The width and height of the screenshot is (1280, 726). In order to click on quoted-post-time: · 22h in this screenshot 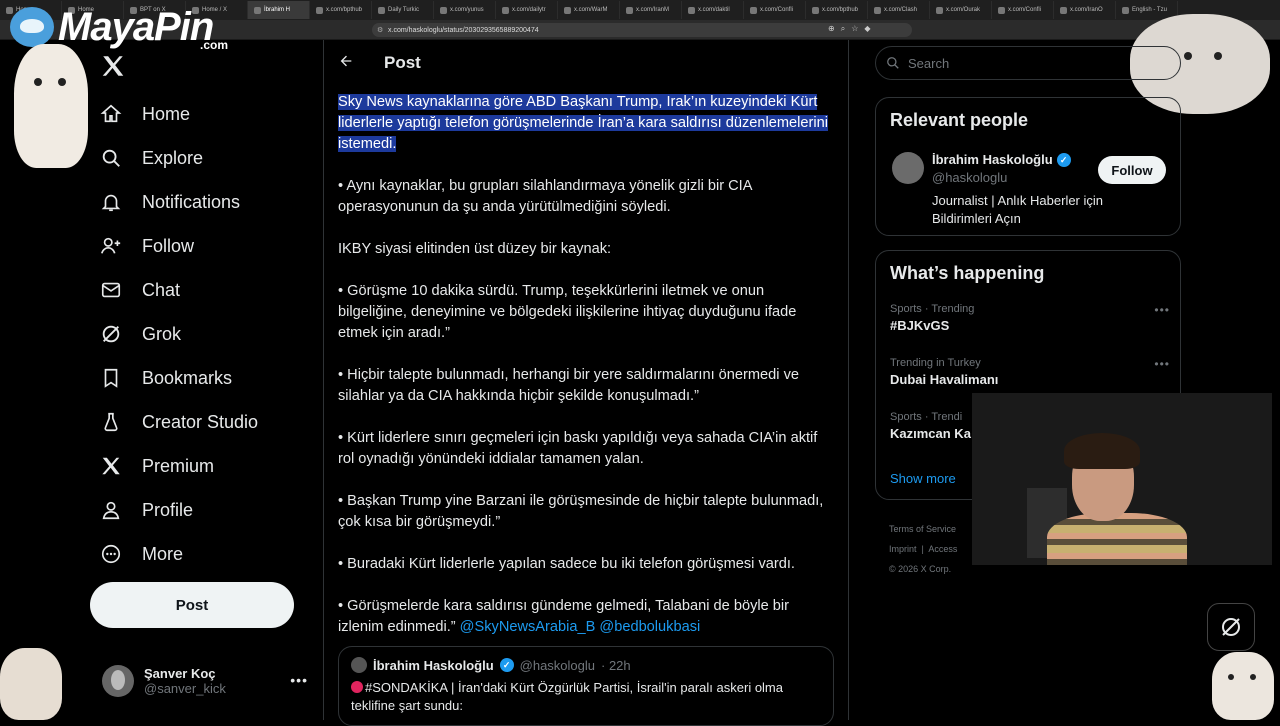, I will do `click(616, 665)`.